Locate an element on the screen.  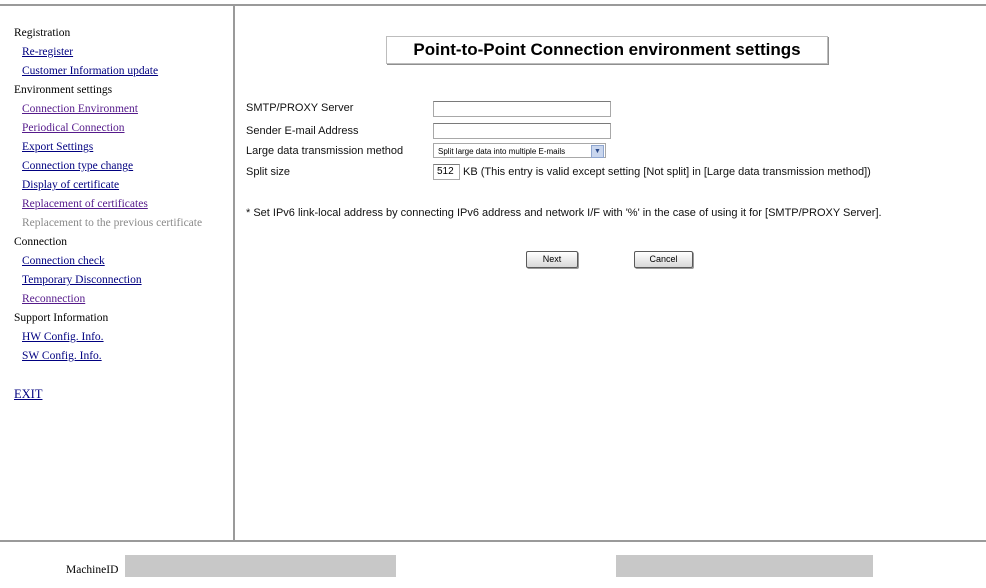
large-data-method-select: Split large data into multiple E-mails ▼ is located at coordinates (519, 150).